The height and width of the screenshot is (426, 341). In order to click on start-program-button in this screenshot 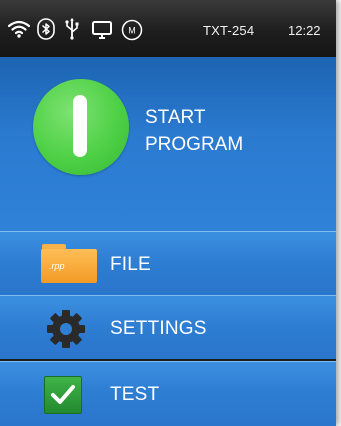, I will do `click(81, 127)`.